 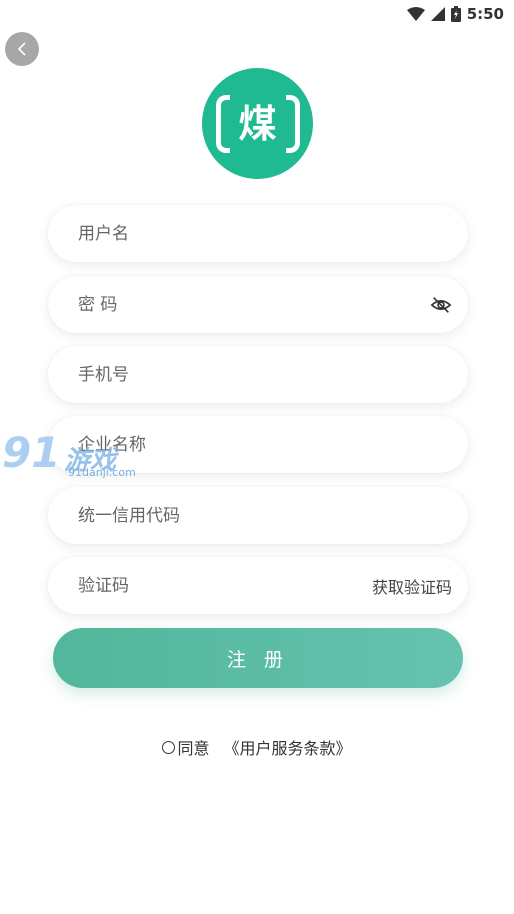 What do you see at coordinates (258, 658) in the screenshot?
I see `register-button: 注 册` at bounding box center [258, 658].